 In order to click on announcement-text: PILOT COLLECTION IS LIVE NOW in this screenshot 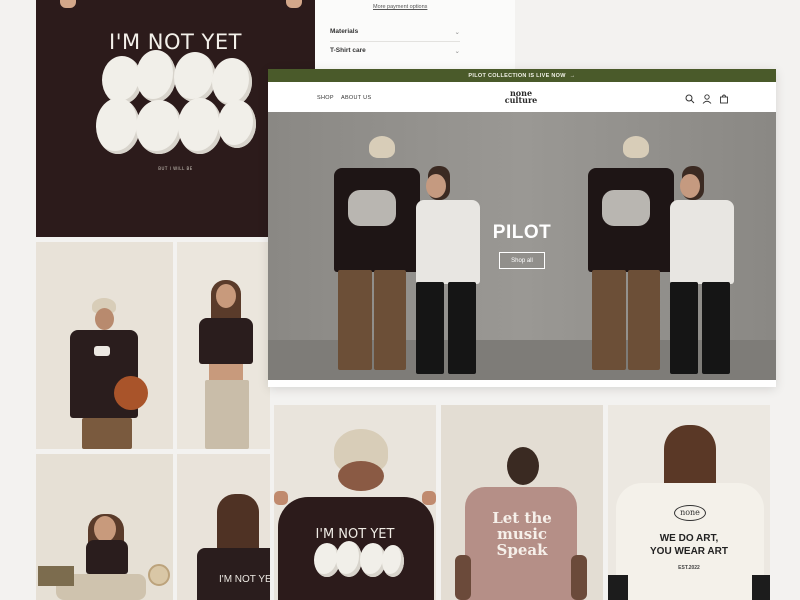, I will do `click(517, 75)`.